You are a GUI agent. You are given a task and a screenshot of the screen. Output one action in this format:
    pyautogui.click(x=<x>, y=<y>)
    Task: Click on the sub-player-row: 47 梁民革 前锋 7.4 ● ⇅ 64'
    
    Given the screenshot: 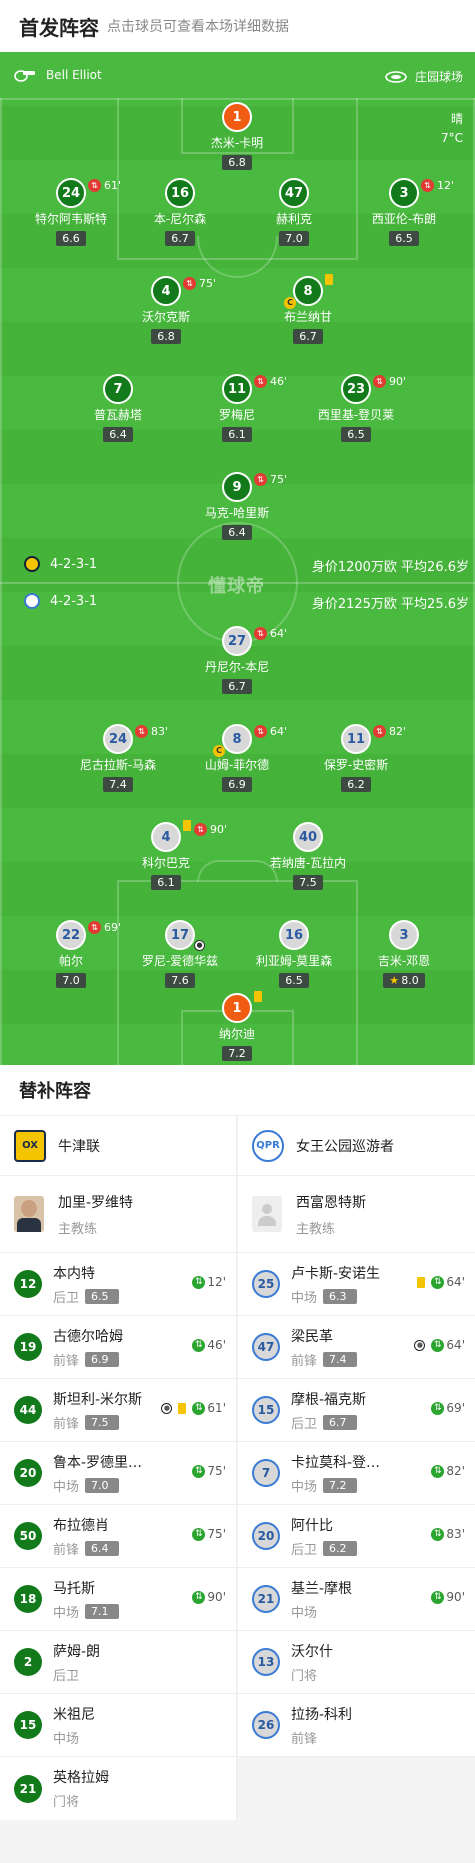 What is the action you would take?
    pyautogui.click(x=356, y=1347)
    